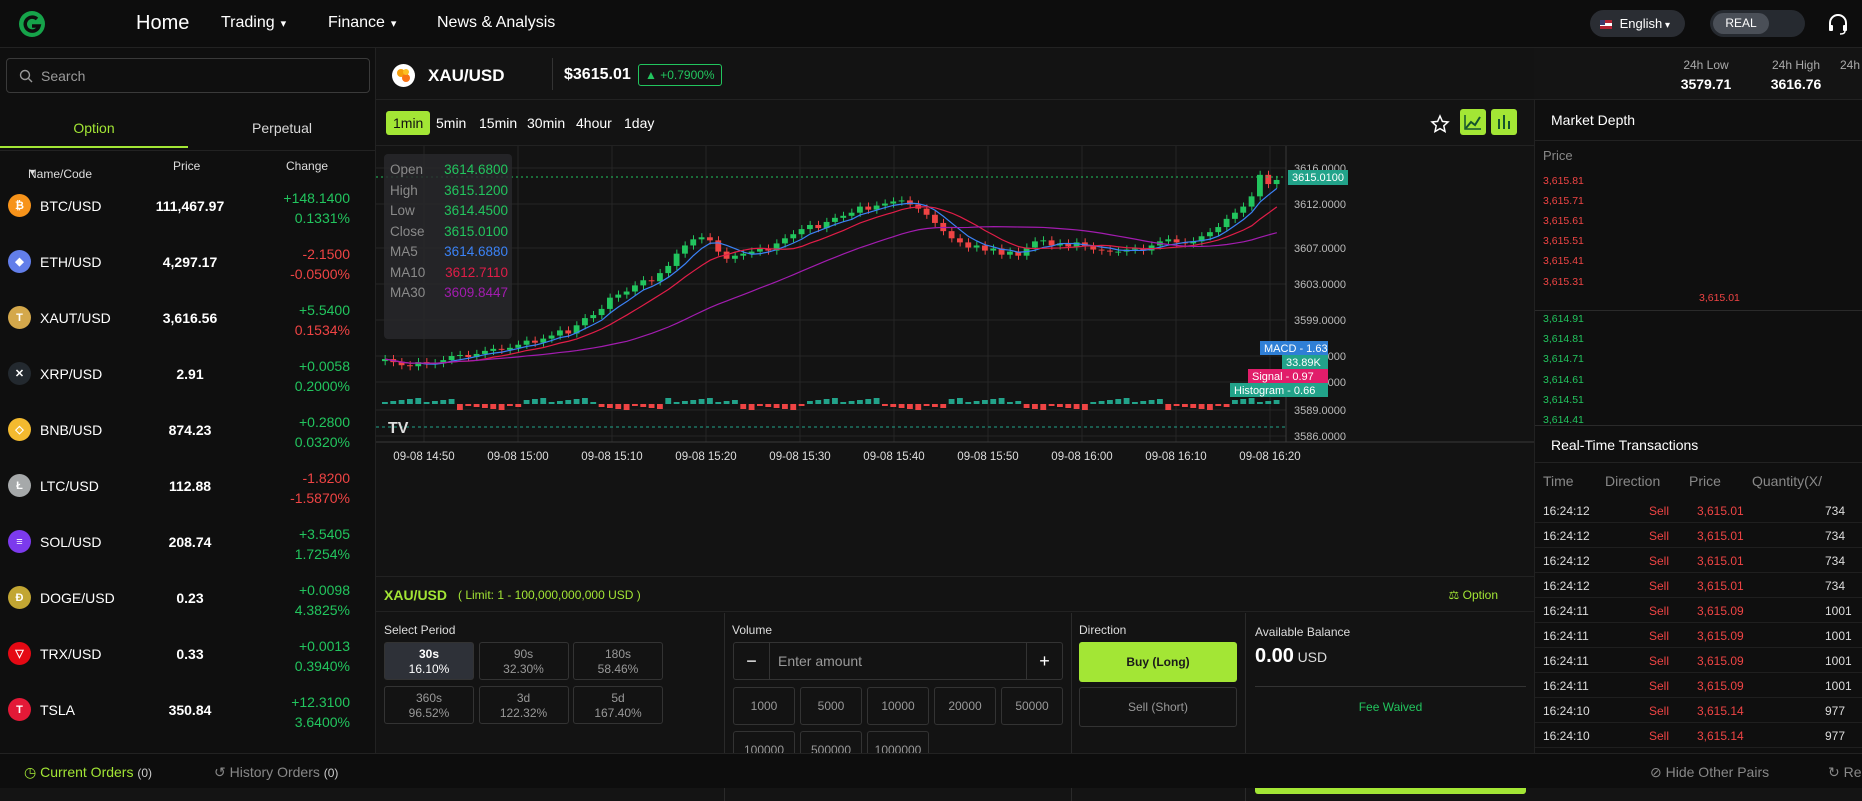 This screenshot has height=801, width=1862. I want to click on hide-other-pairs-toggle: ⊘ Hide Other Pairs, so click(1709, 772).